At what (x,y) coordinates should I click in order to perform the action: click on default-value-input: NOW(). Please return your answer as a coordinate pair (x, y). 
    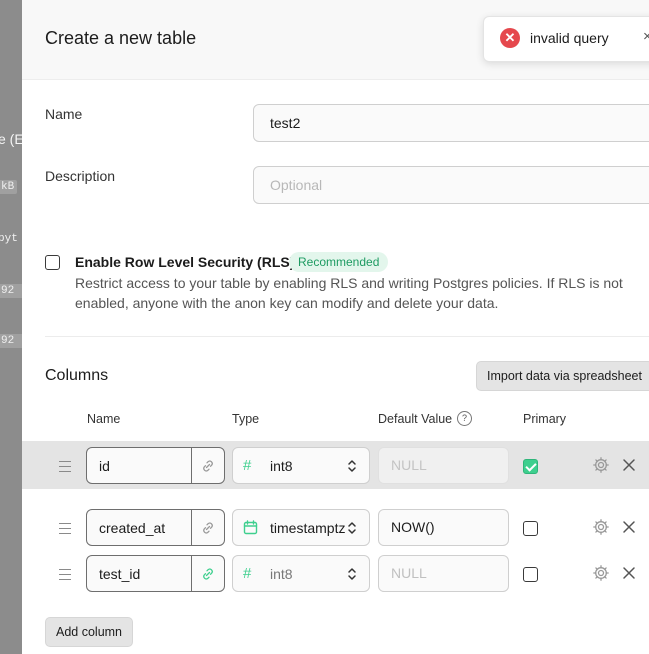
    Looking at the image, I should click on (443, 527).